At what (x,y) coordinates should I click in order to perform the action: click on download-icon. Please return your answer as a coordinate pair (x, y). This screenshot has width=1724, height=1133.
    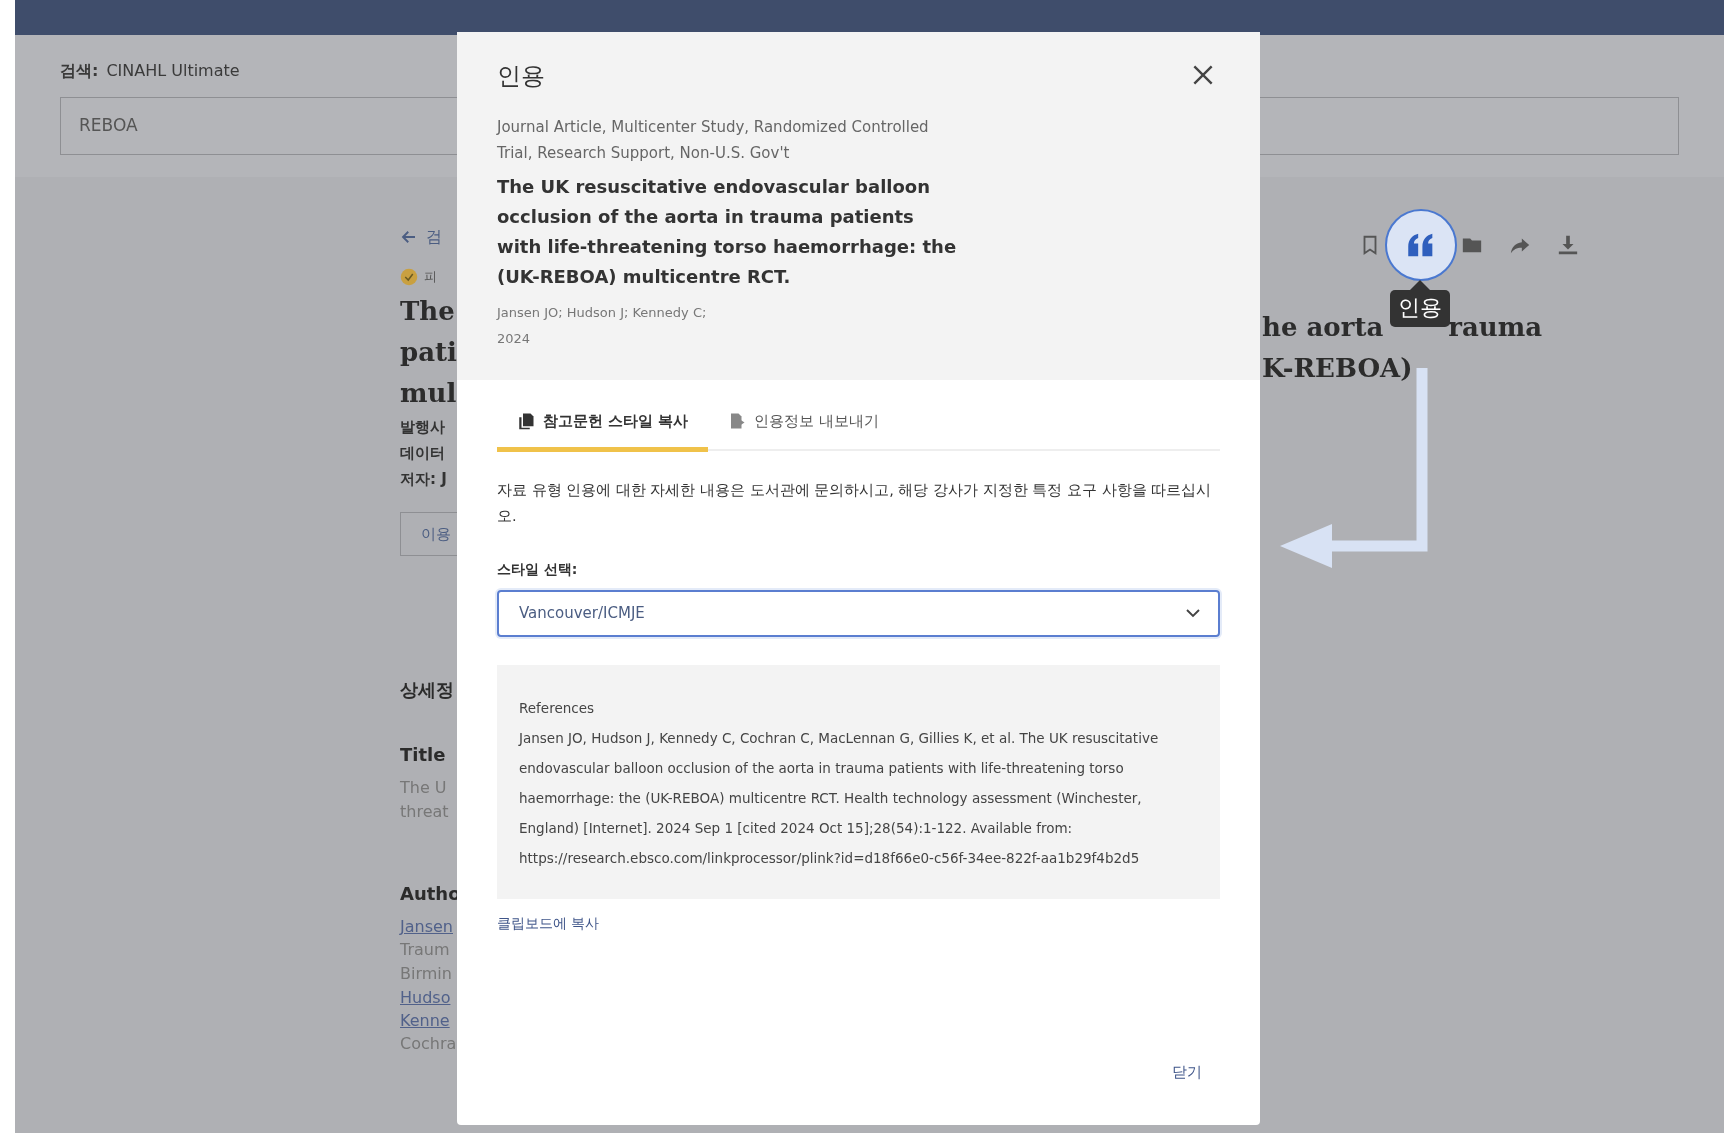
    Looking at the image, I should click on (1568, 245).